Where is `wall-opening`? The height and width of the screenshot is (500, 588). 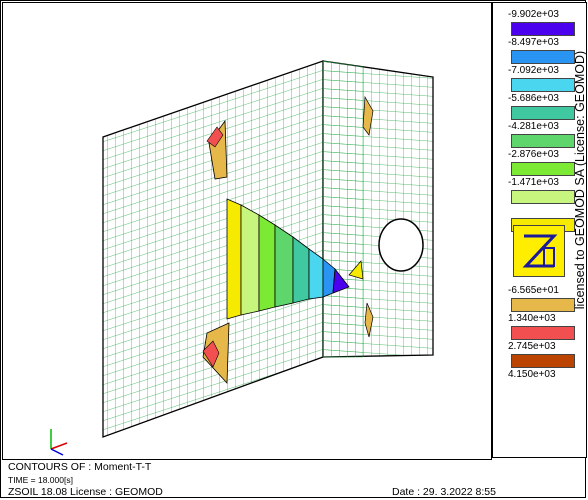
wall-opening is located at coordinates (401, 245).